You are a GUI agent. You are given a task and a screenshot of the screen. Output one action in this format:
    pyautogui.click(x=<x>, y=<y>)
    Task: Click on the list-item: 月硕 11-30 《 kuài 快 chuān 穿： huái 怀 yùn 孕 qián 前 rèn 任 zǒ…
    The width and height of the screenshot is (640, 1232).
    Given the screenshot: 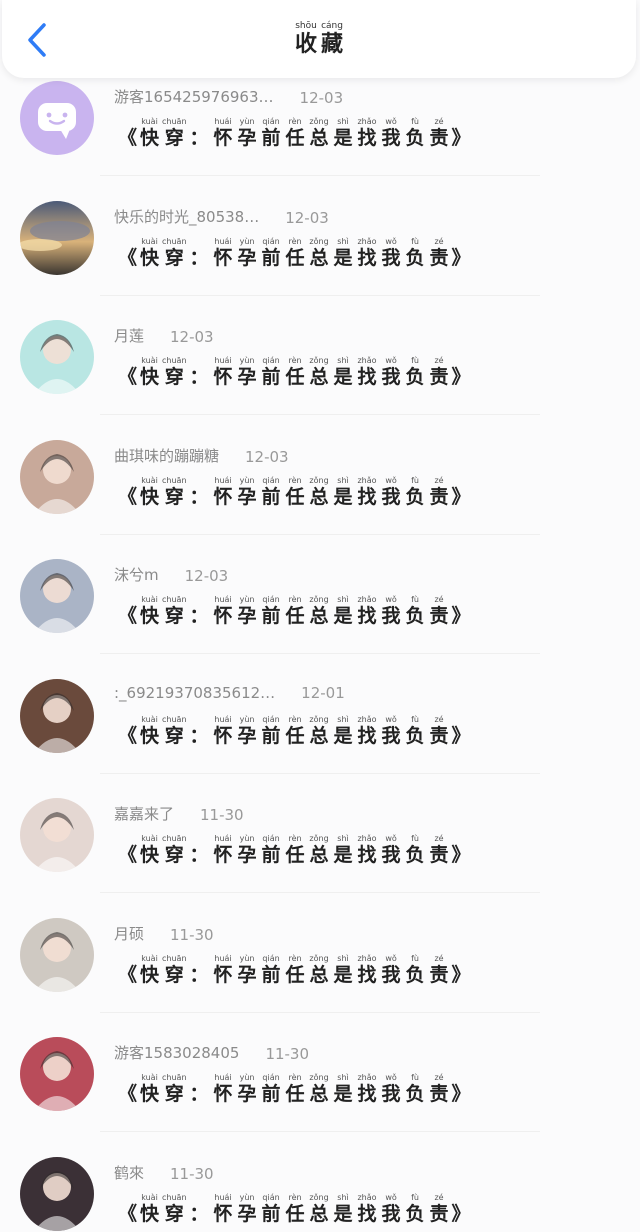 What is the action you would take?
    pyautogui.click(x=320, y=975)
    